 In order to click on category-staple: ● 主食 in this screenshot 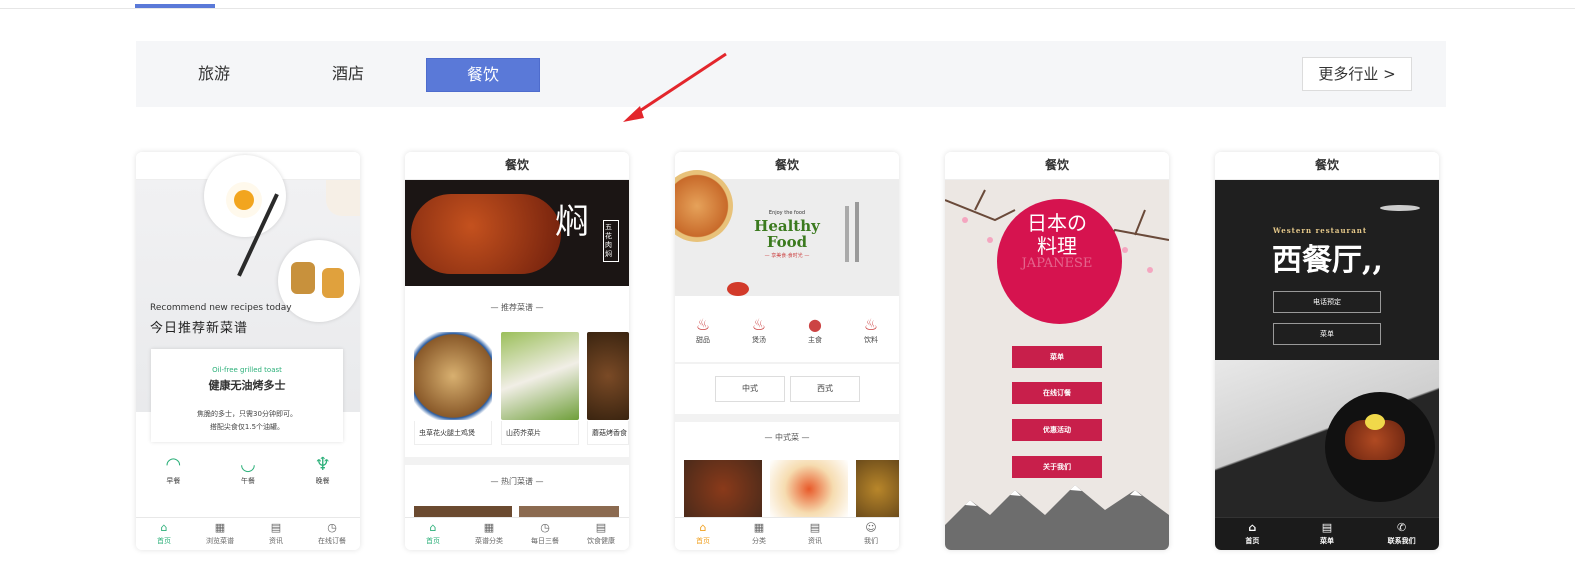, I will do `click(815, 330)`.